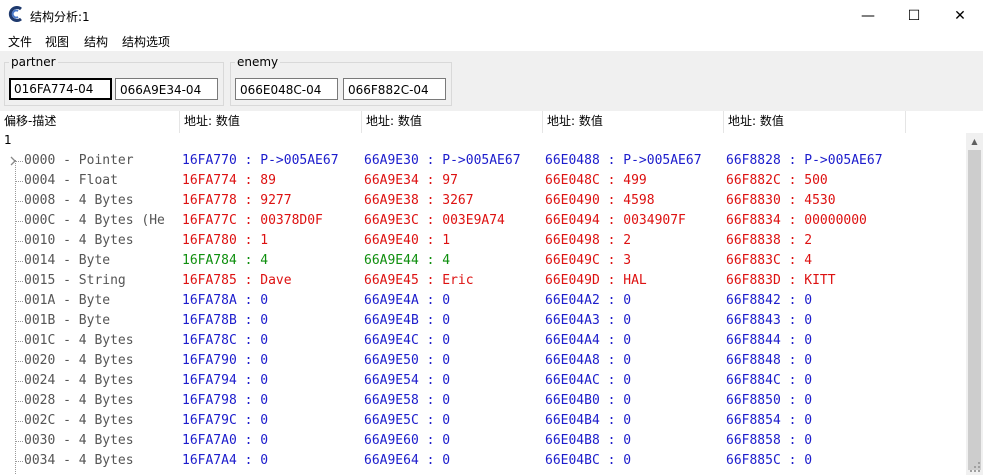 The height and width of the screenshot is (475, 983). What do you see at coordinates (816, 300) in the screenshot?
I see `address-value-cell: 66F8842 : 0` at bounding box center [816, 300].